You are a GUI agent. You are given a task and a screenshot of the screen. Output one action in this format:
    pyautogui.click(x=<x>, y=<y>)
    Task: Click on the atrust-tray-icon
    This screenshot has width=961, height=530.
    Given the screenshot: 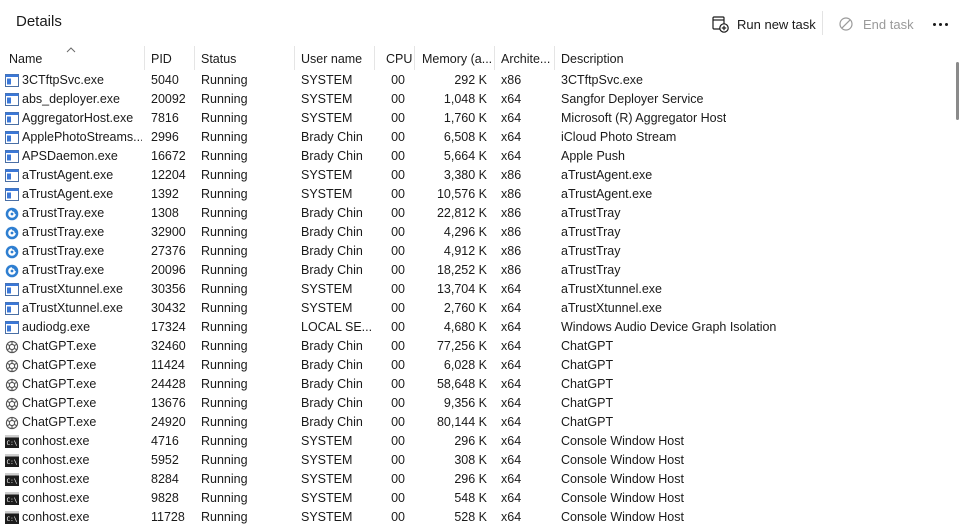 What is the action you would take?
    pyautogui.click(x=12, y=252)
    